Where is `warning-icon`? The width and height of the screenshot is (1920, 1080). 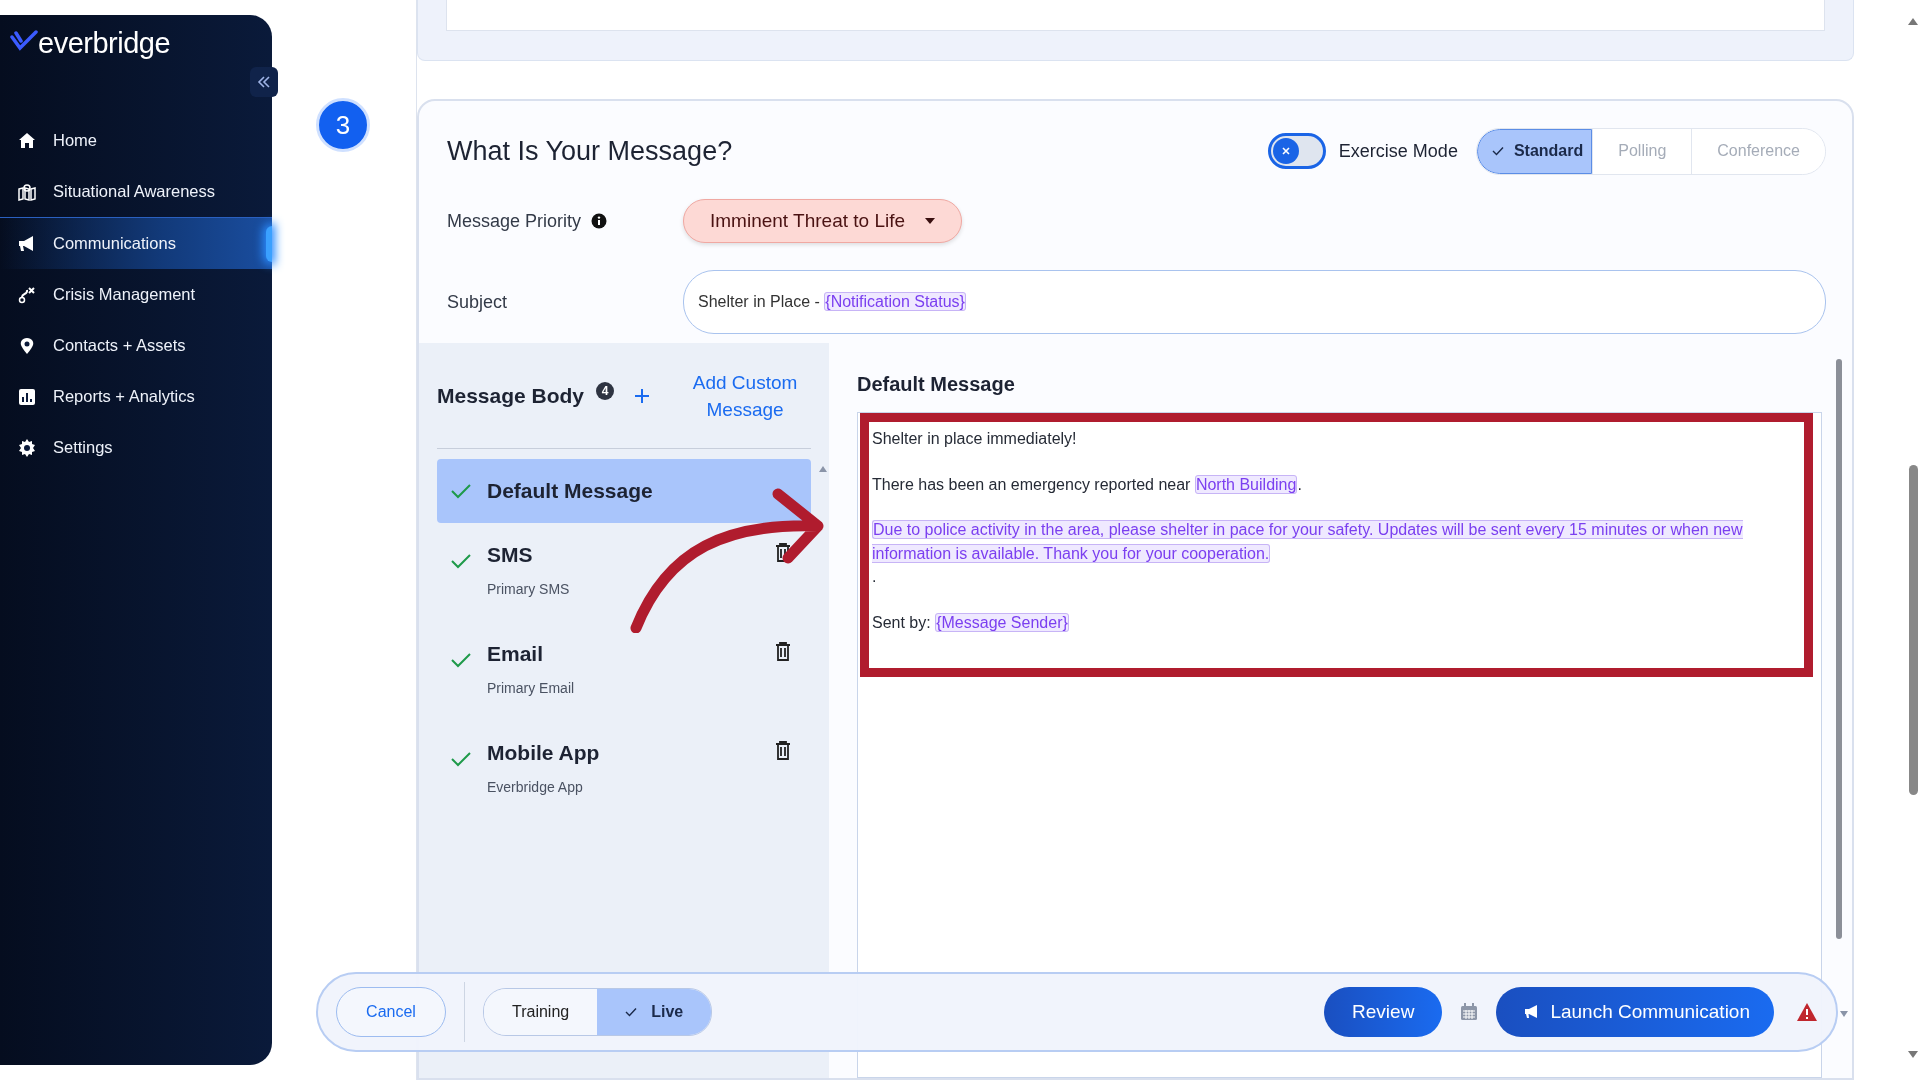 warning-icon is located at coordinates (1807, 1012).